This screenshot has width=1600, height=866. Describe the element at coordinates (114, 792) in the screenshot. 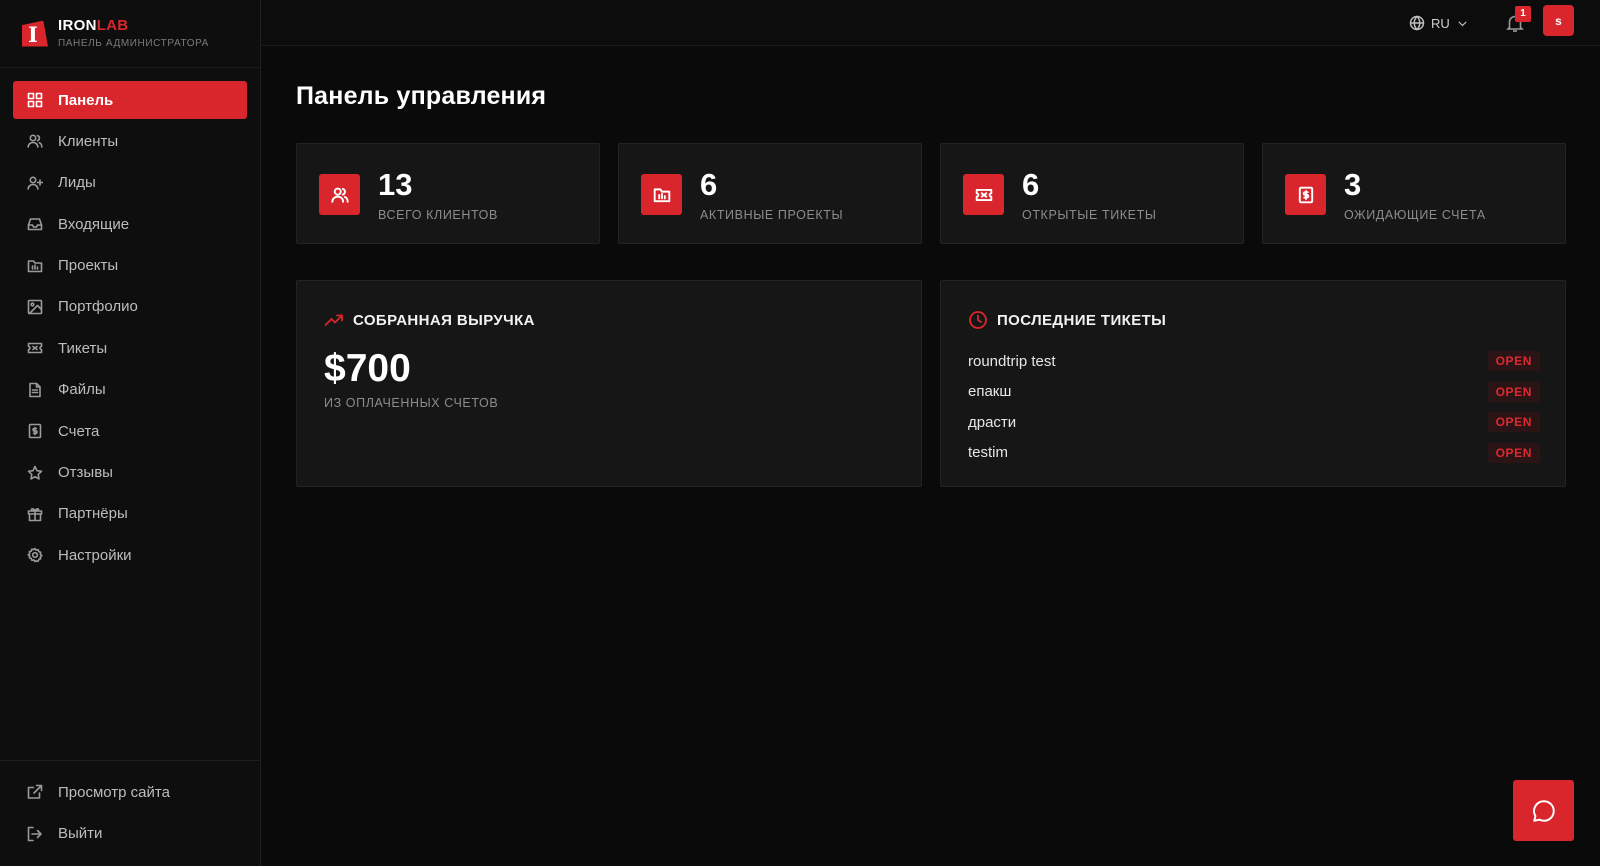

I see `sidebar-item-label: Просмотр сайта` at that location.